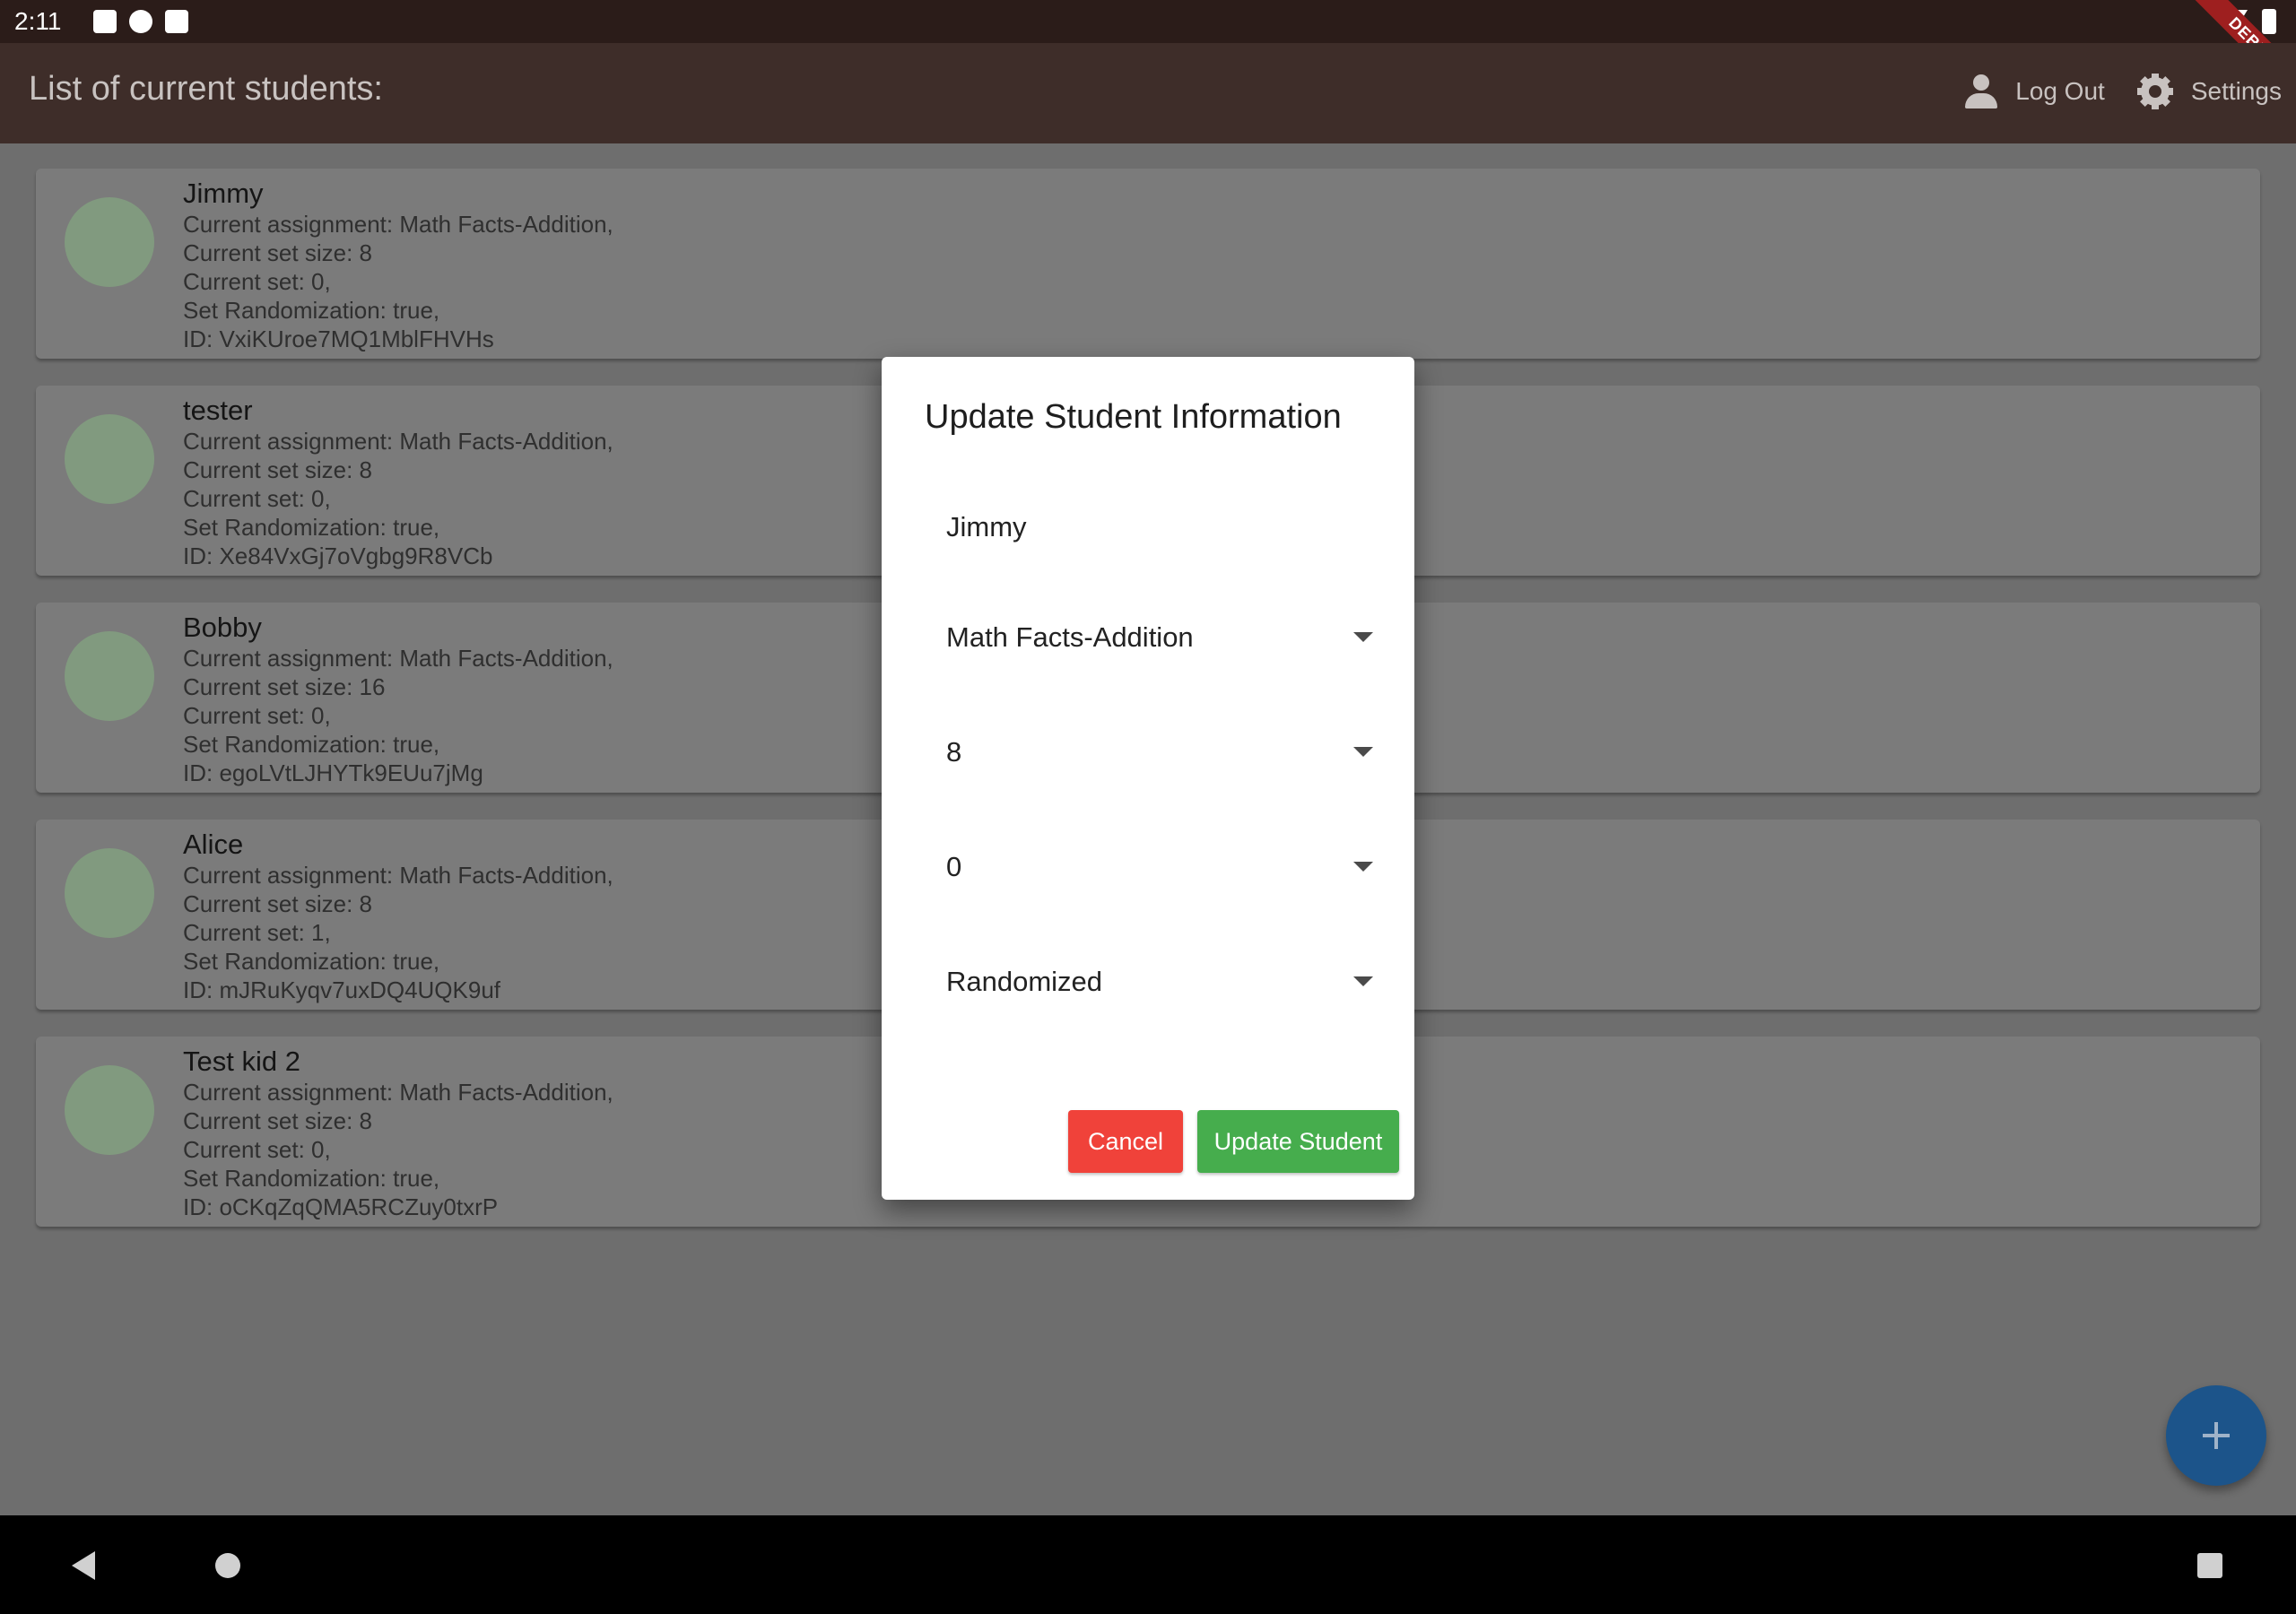  I want to click on app-notification-icon, so click(141, 21).